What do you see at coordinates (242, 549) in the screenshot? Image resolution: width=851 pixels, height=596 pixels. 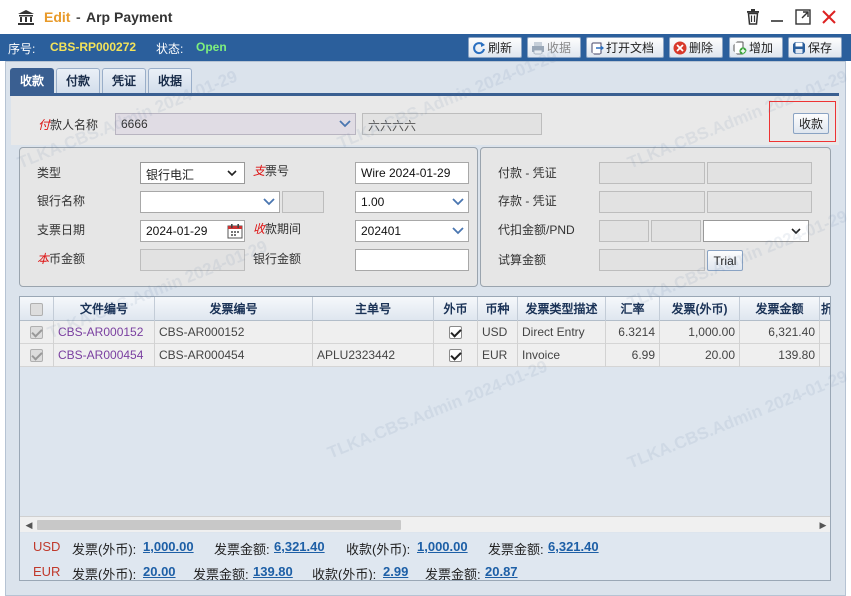 I see `summary-inv-amount-label: 发票金额:` at bounding box center [242, 549].